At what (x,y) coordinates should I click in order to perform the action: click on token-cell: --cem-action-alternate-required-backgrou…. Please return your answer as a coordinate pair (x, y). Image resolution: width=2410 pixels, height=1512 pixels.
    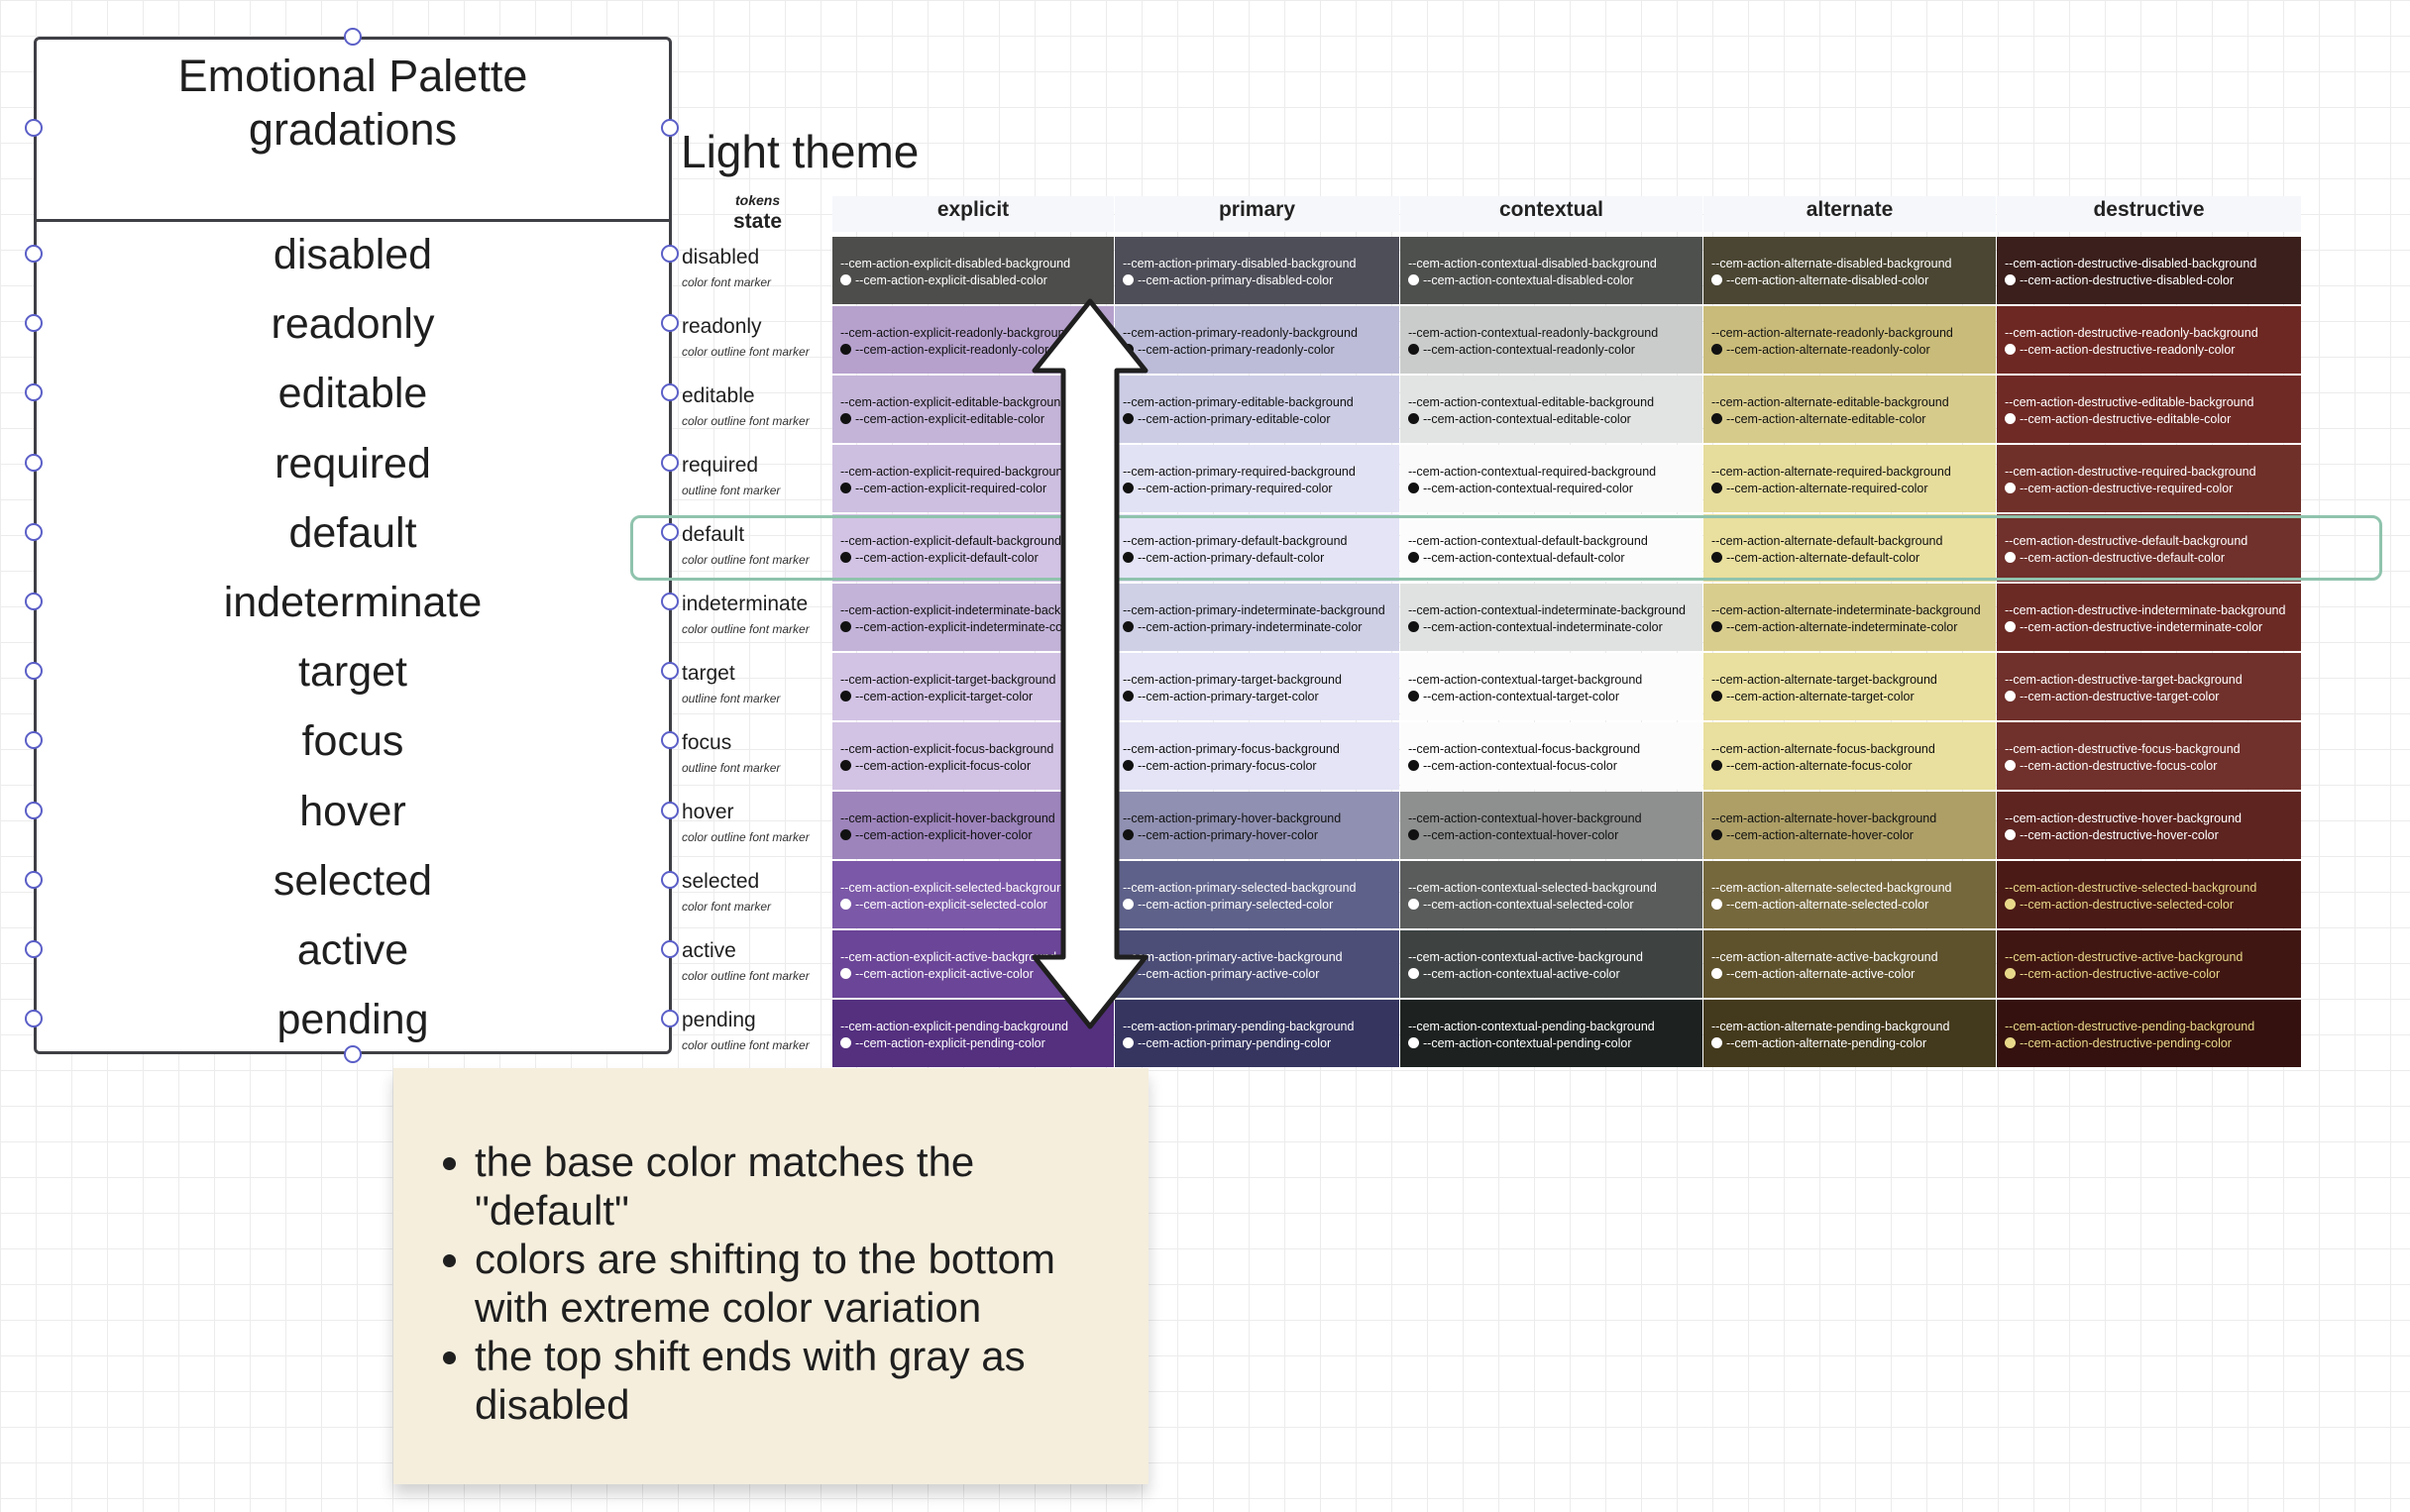
    Looking at the image, I should click on (1849, 479).